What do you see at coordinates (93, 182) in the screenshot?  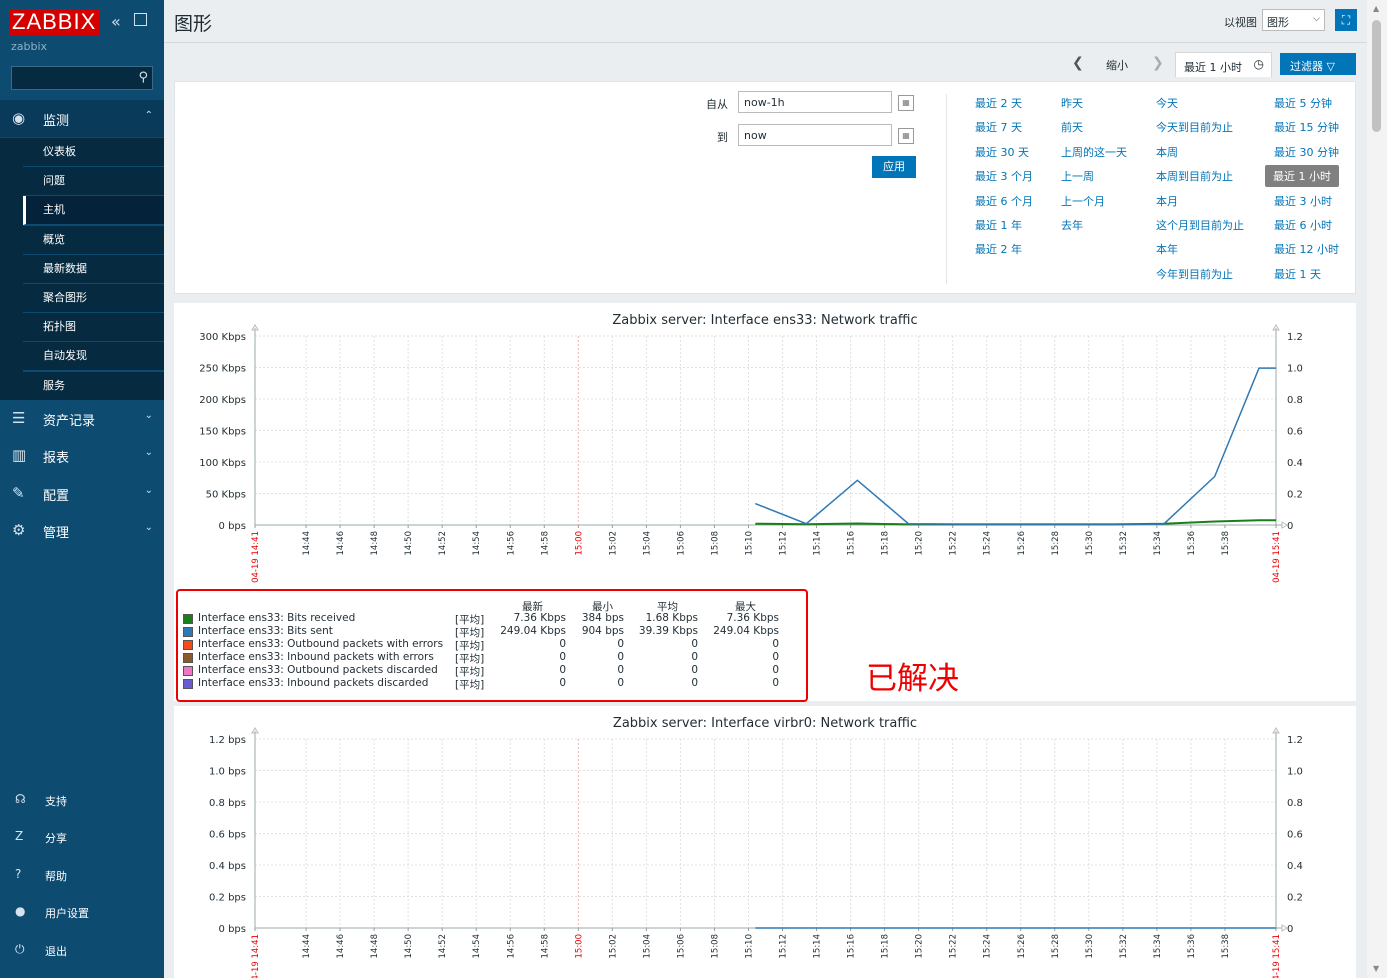 I see `nav-item: 问题` at bounding box center [93, 182].